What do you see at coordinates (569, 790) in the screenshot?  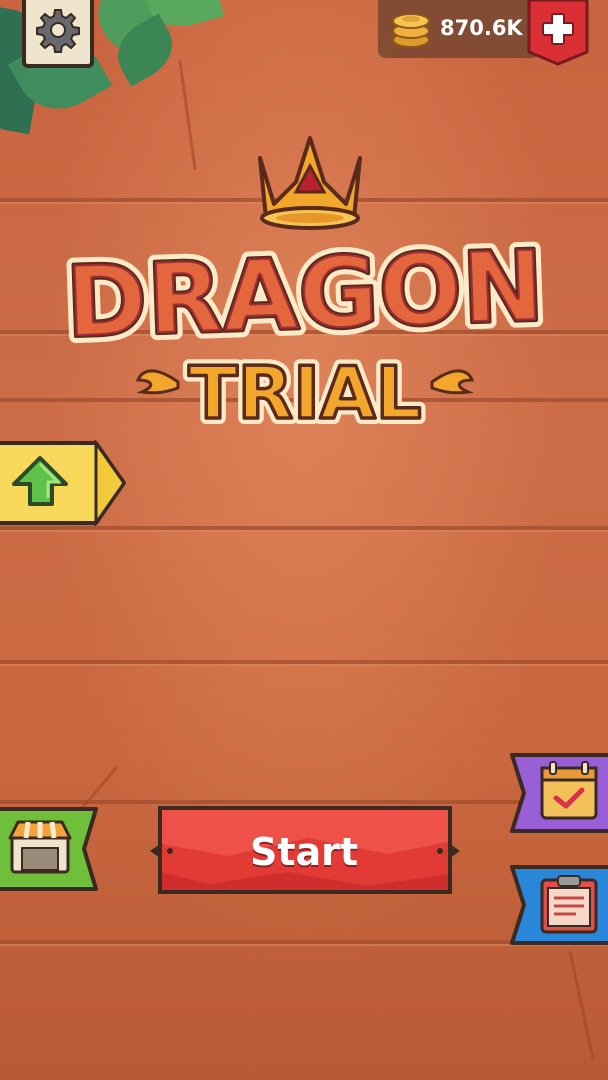 I see `calendar-check-icon` at bounding box center [569, 790].